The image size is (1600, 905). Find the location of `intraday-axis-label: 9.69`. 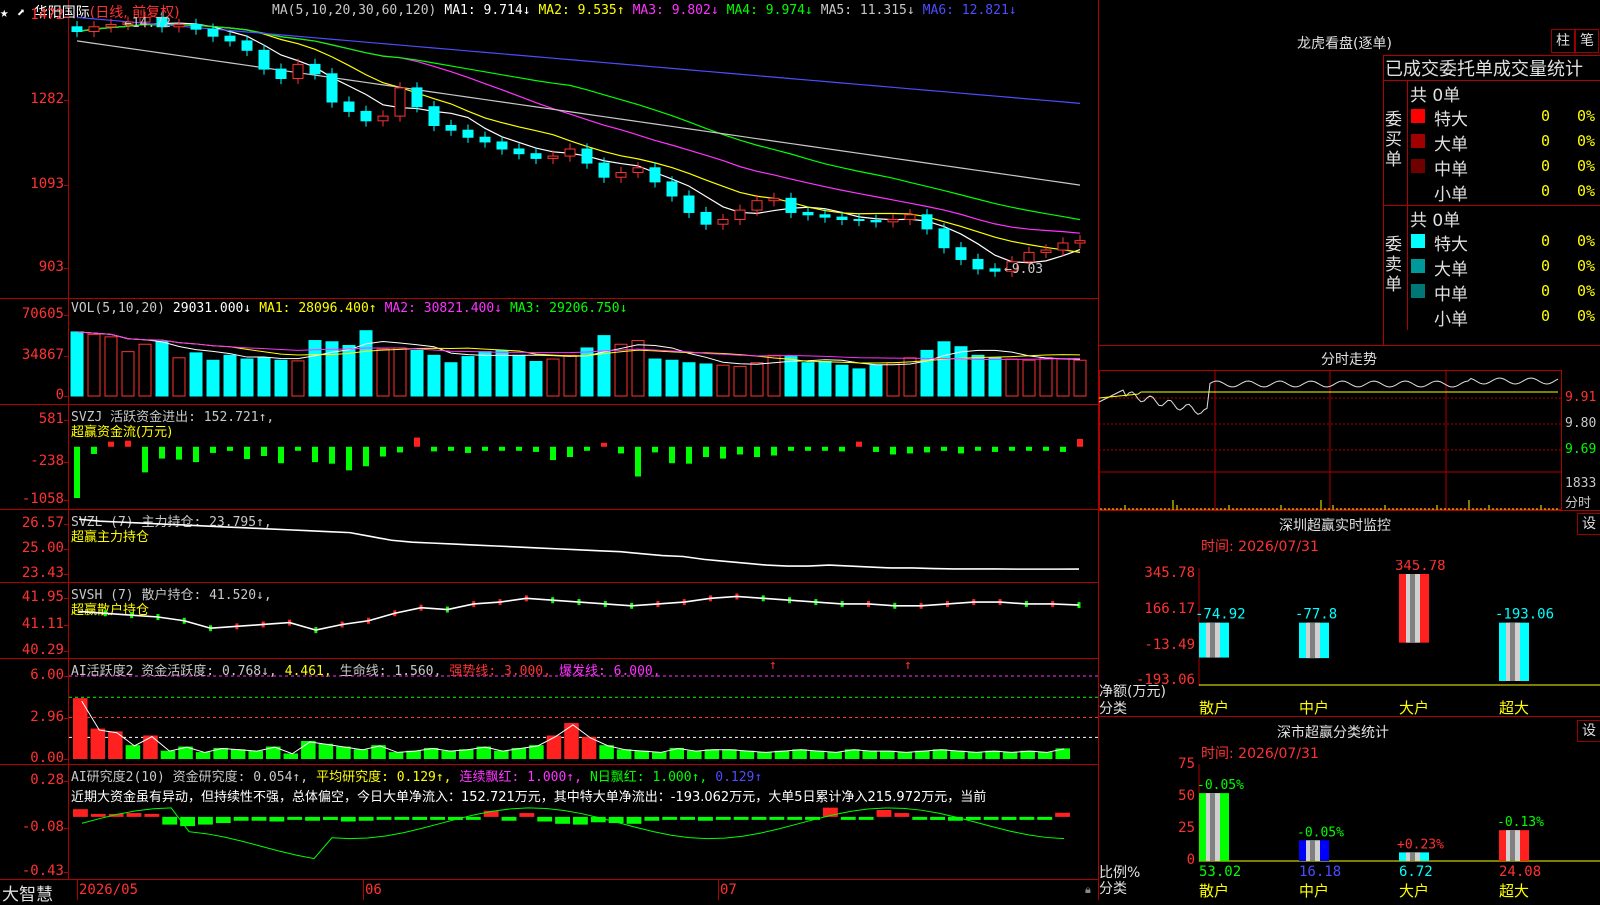

intraday-axis-label: 9.69 is located at coordinates (1581, 449).